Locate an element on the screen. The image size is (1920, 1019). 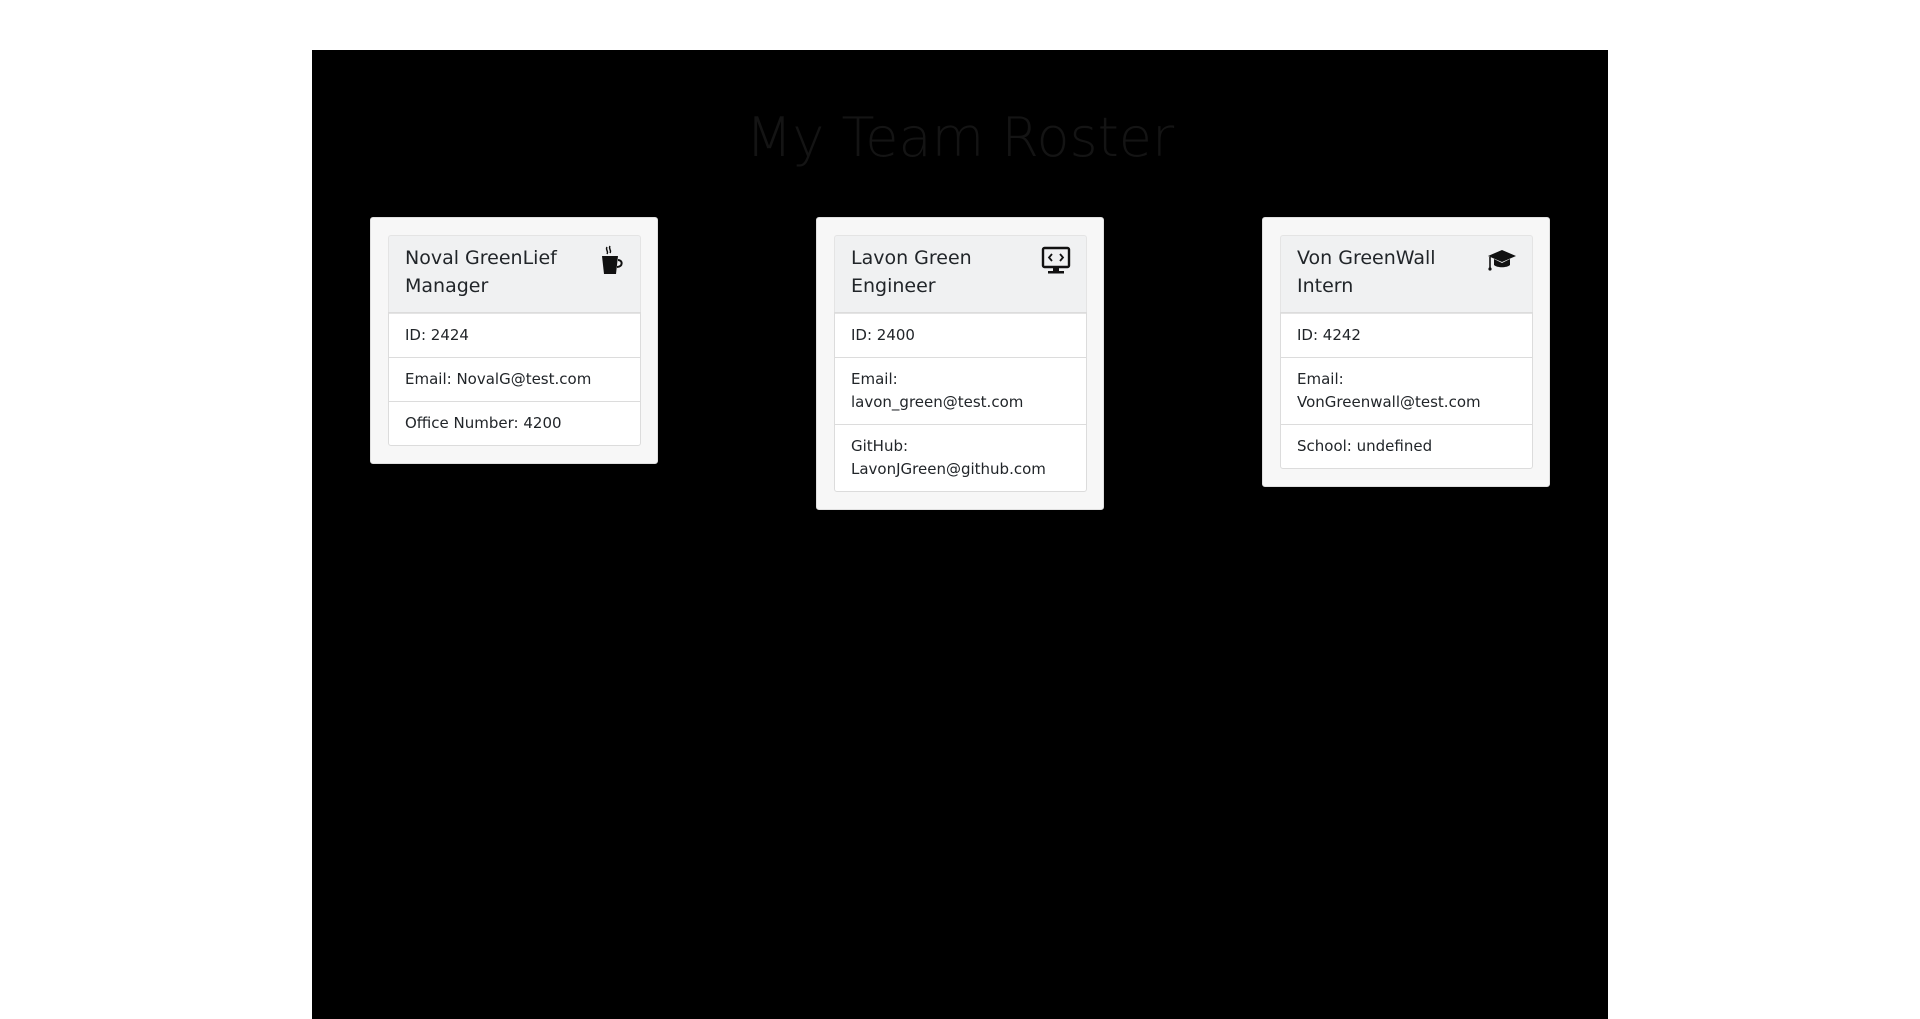
employee-id: ID: 2424 is located at coordinates (514, 335).